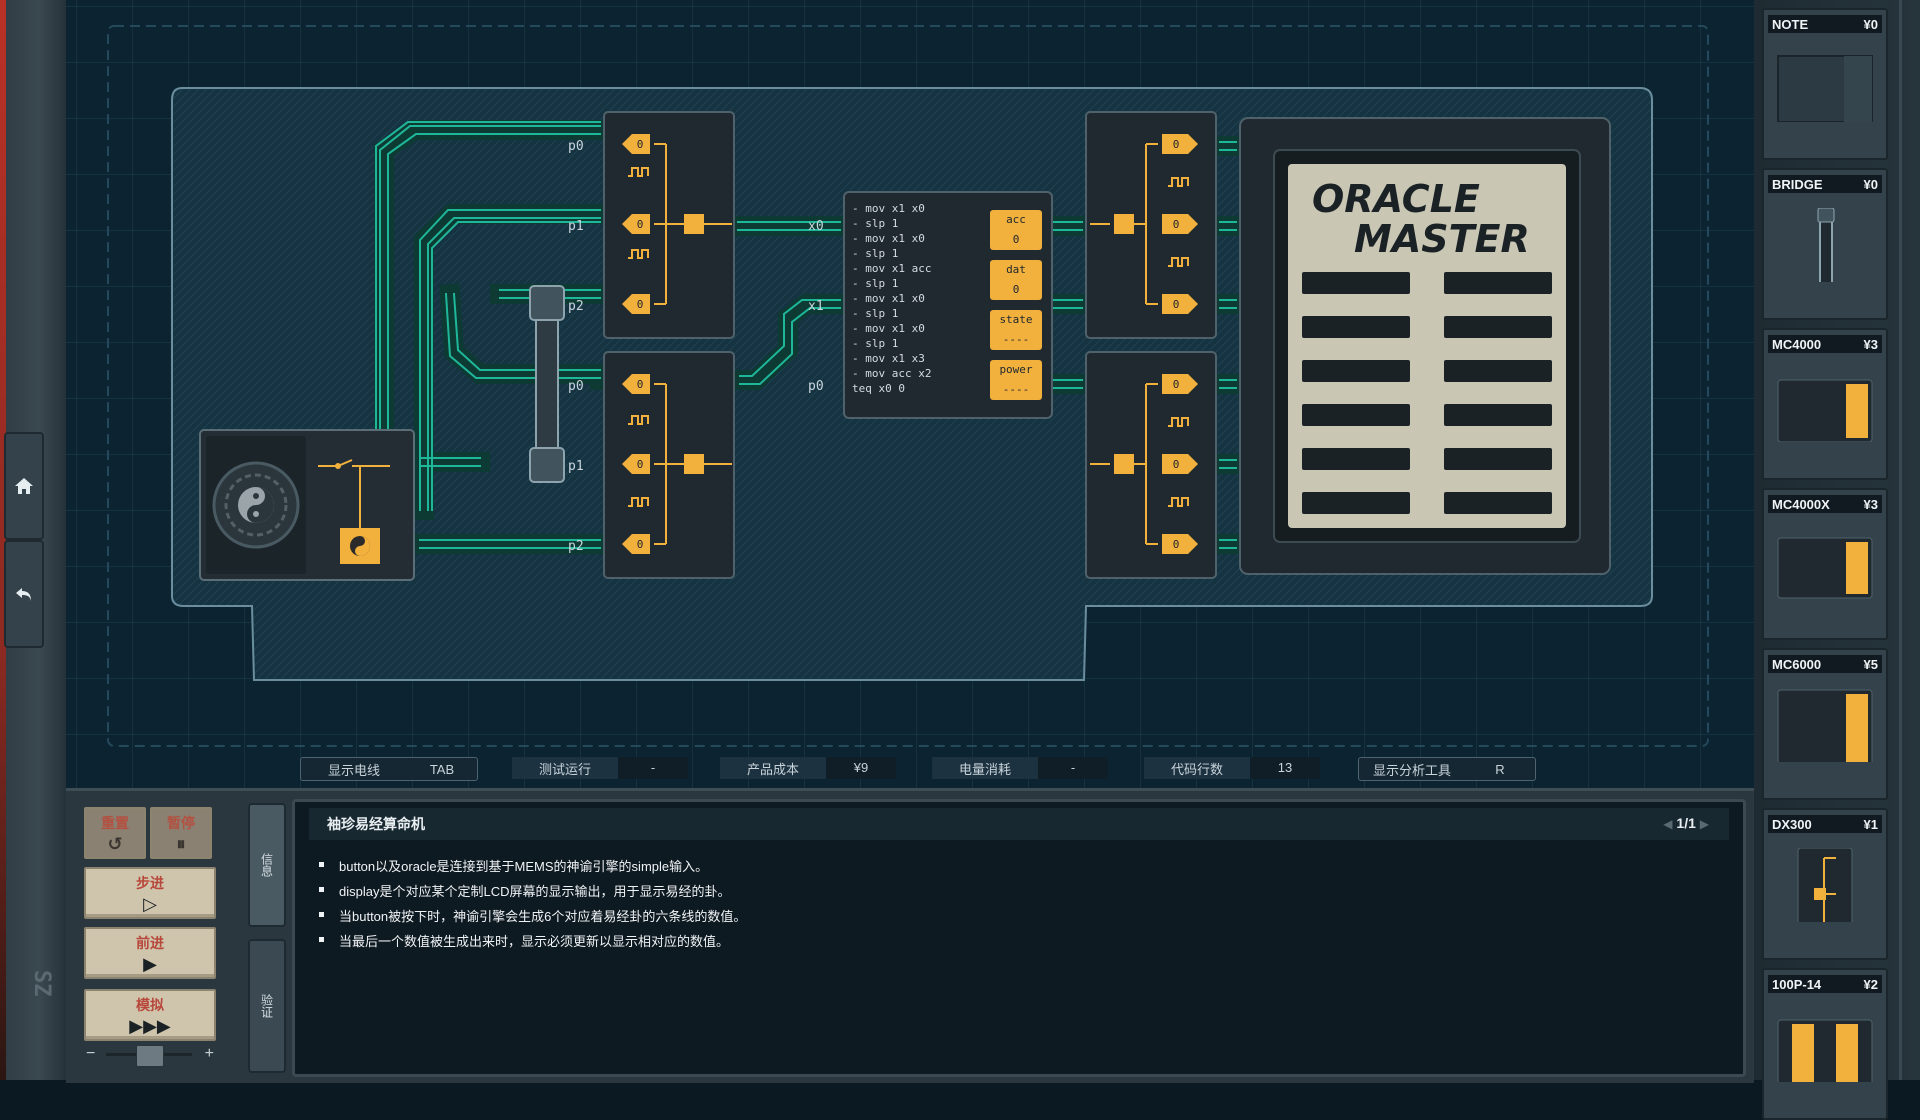 The image size is (1920, 1120). Describe the element at coordinates (150, 953) in the screenshot. I see `advance-button: 前进 ▶` at that location.